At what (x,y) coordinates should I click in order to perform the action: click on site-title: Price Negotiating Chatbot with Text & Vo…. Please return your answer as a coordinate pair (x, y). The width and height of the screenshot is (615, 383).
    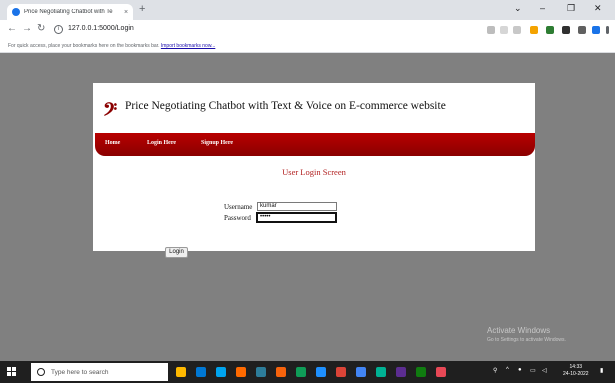
    Looking at the image, I should click on (285, 106).